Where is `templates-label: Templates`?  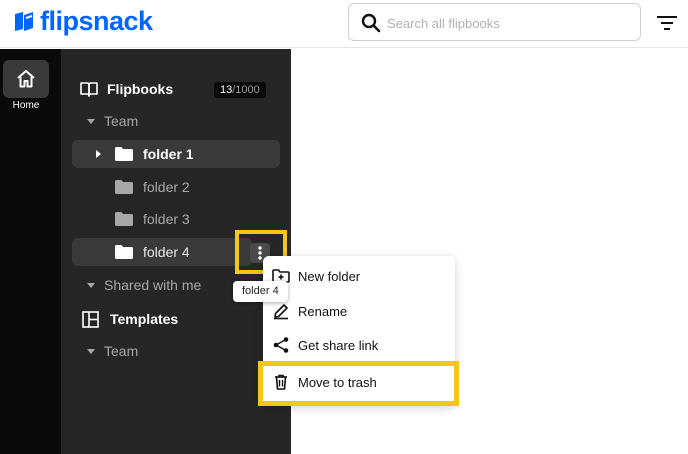
templates-label: Templates is located at coordinates (144, 319).